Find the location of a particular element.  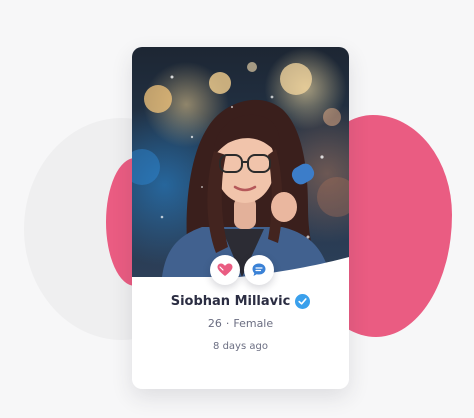

profile-gender: Female is located at coordinates (253, 323).